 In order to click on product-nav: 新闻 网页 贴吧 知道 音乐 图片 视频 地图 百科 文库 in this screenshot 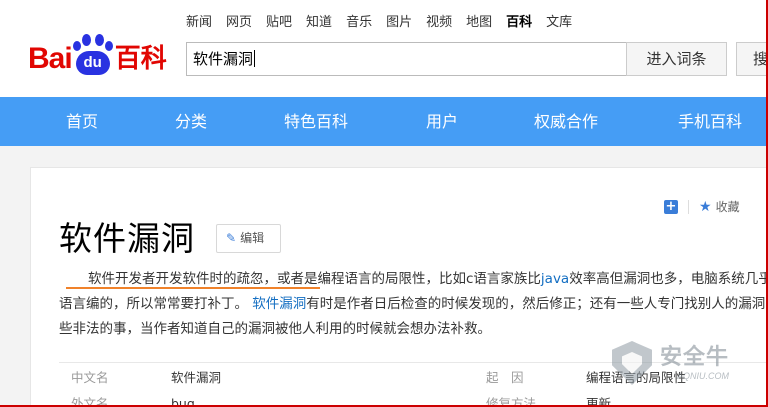, I will do `click(386, 23)`.